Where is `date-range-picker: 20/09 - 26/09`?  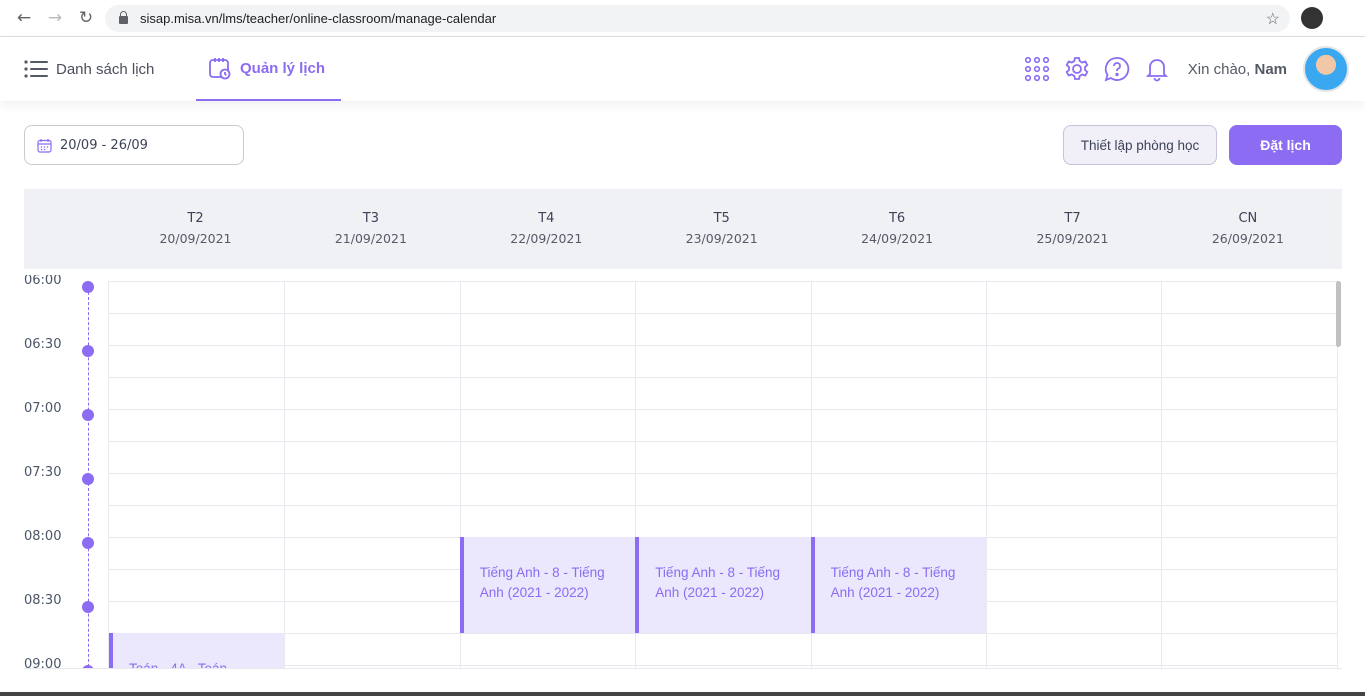 date-range-picker: 20/09 - 26/09 is located at coordinates (134, 145).